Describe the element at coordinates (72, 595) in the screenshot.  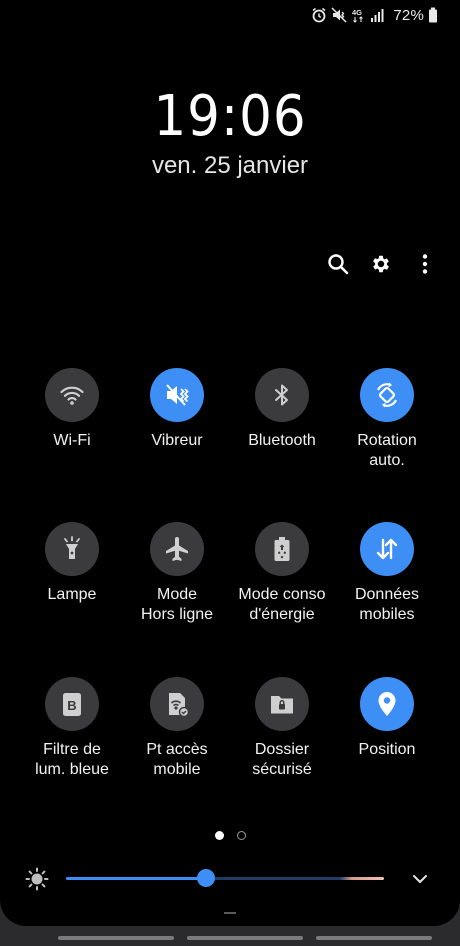
I see `tile-label: Lampe` at that location.